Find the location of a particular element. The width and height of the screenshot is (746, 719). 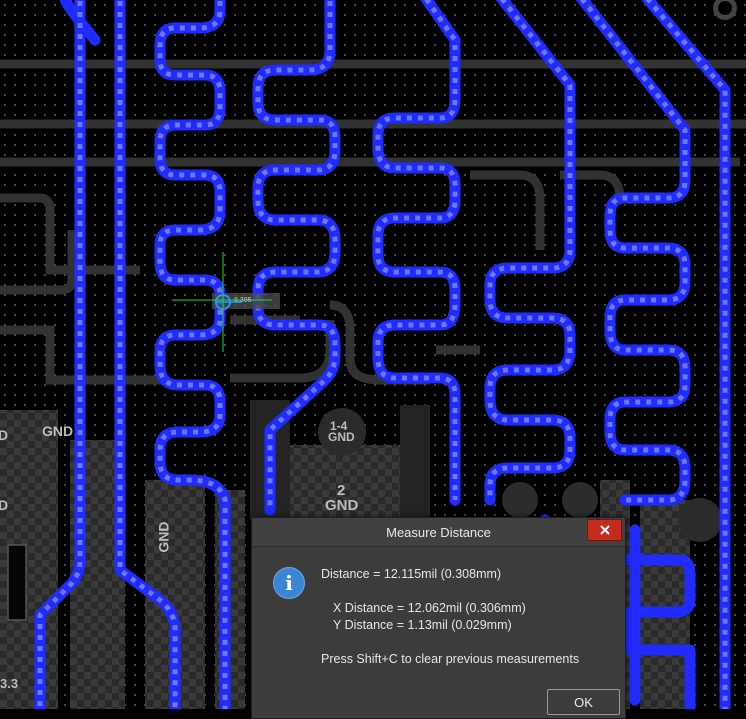

pad-2-label: 2 is located at coordinates (341, 490).